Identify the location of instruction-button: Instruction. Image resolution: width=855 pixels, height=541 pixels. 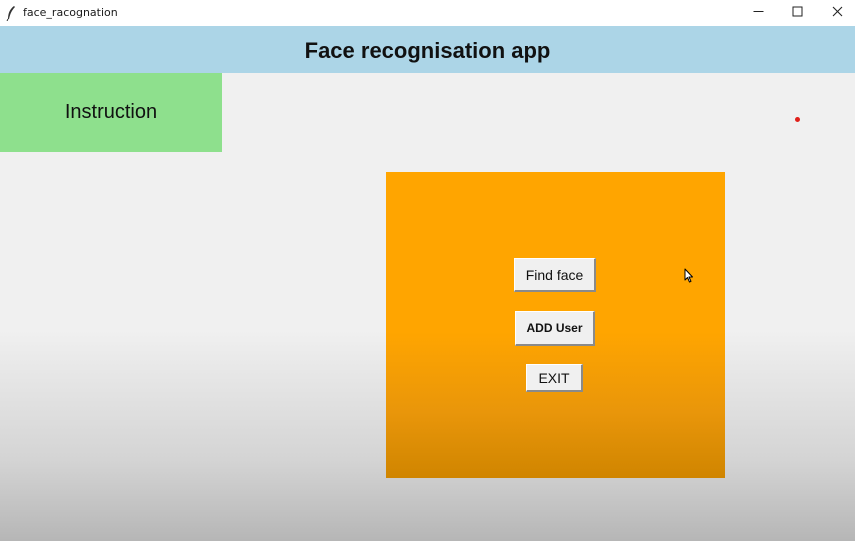
(111, 112).